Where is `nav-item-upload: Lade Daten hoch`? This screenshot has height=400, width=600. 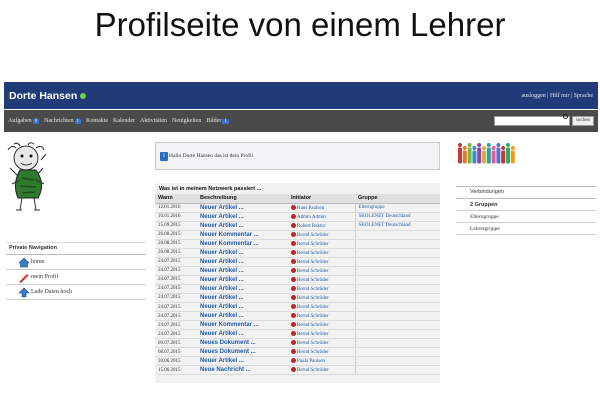 nav-item-upload: Lade Daten hoch is located at coordinates (76, 292).